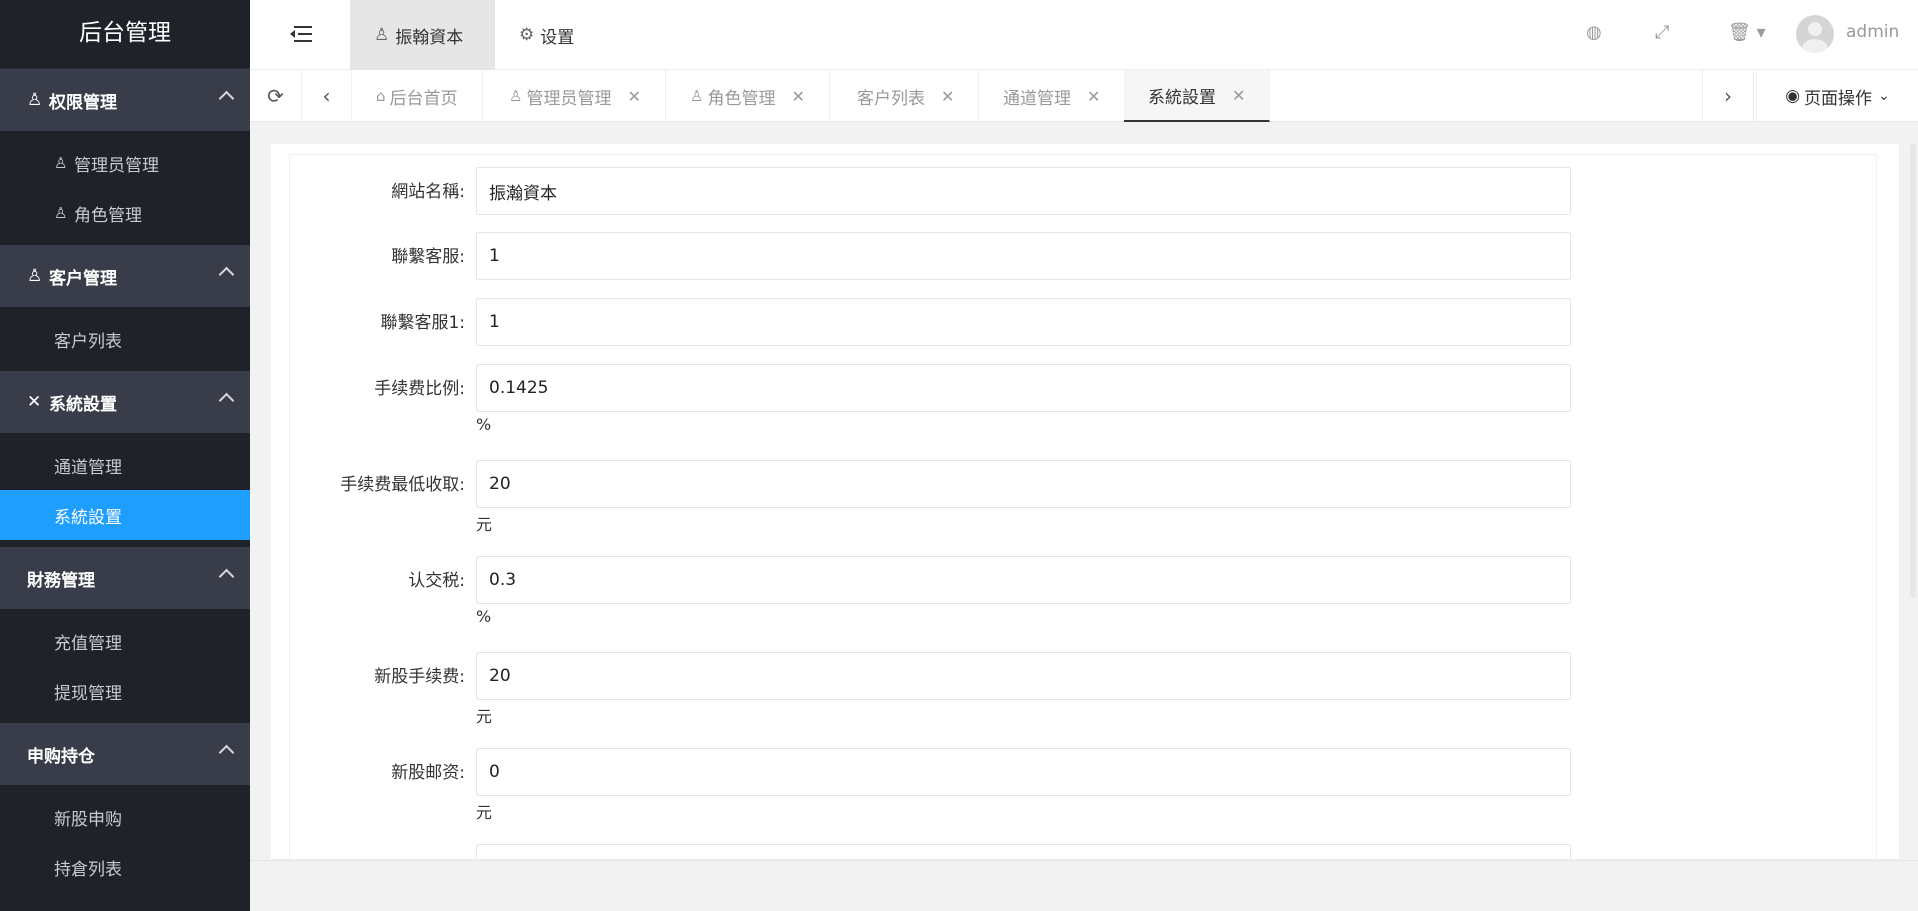 Image resolution: width=1918 pixels, height=911 pixels. Describe the element at coordinates (741, 98) in the screenshot. I see `tab-label: 角色管理` at that location.